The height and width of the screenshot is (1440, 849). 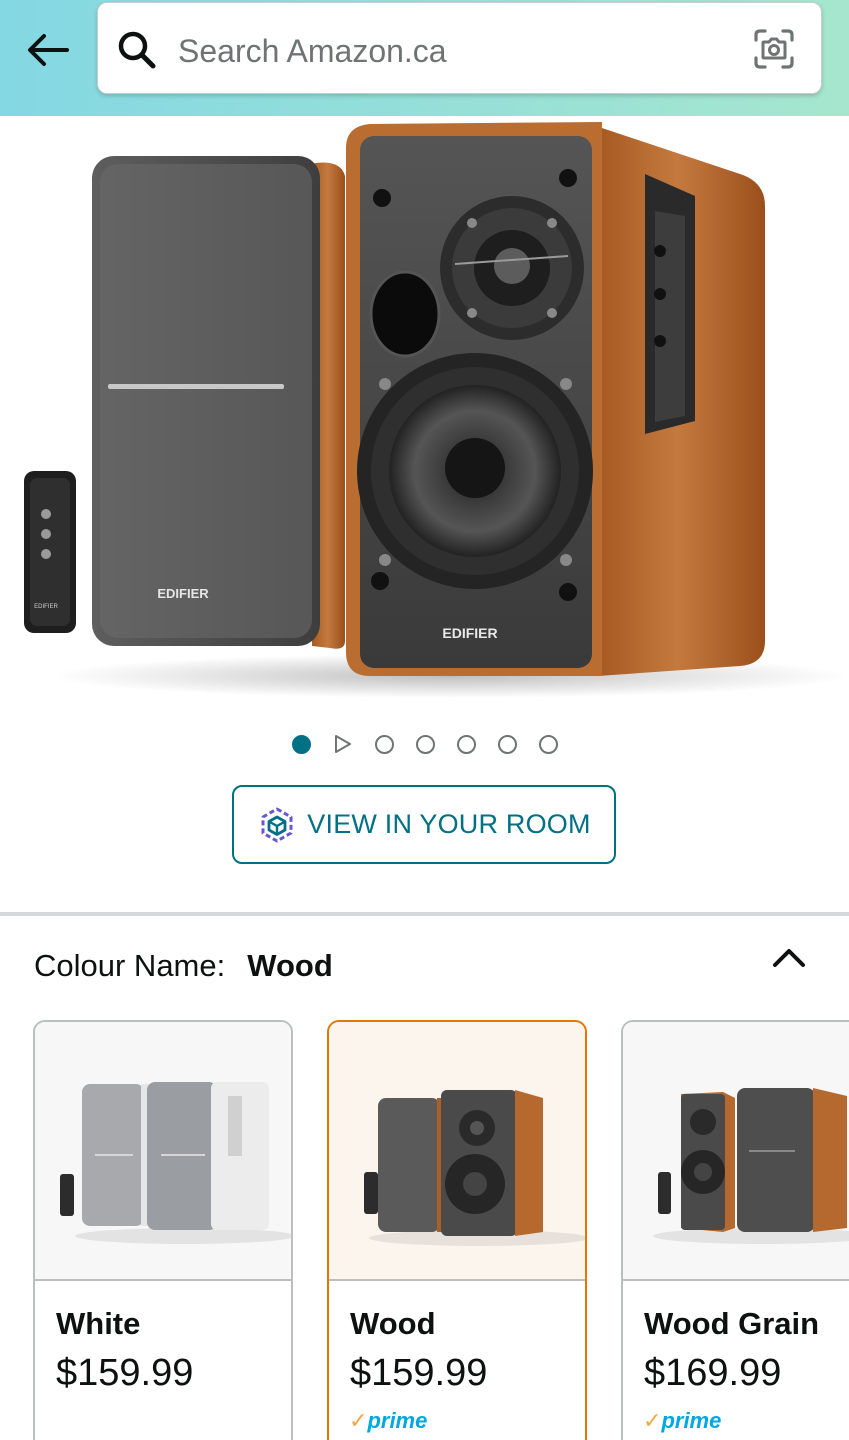 I want to click on colour-option-wood: Wood $159.99 ✓prime, so click(x=457, y=1230).